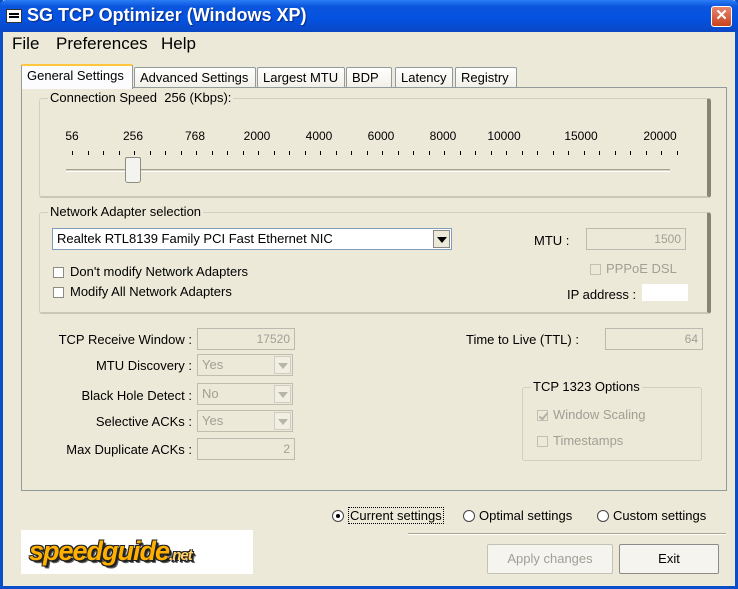 The width and height of the screenshot is (738, 589). Describe the element at coordinates (669, 559) in the screenshot. I see `exit-button: Exit` at that location.